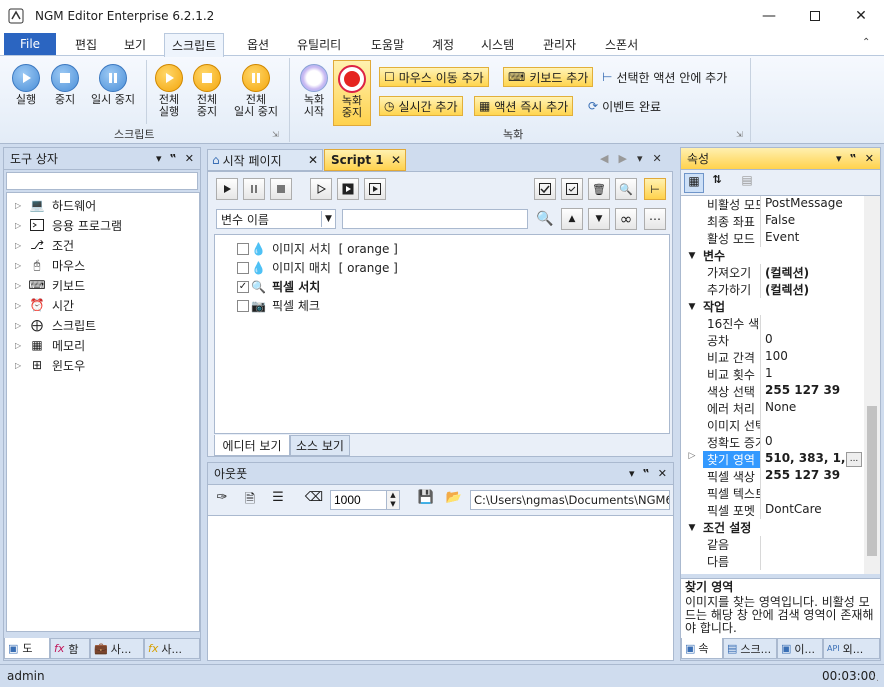 The width and height of the screenshot is (884, 687). What do you see at coordinates (314, 500) in the screenshot?
I see `eraser-icon: ⌫` at bounding box center [314, 500].